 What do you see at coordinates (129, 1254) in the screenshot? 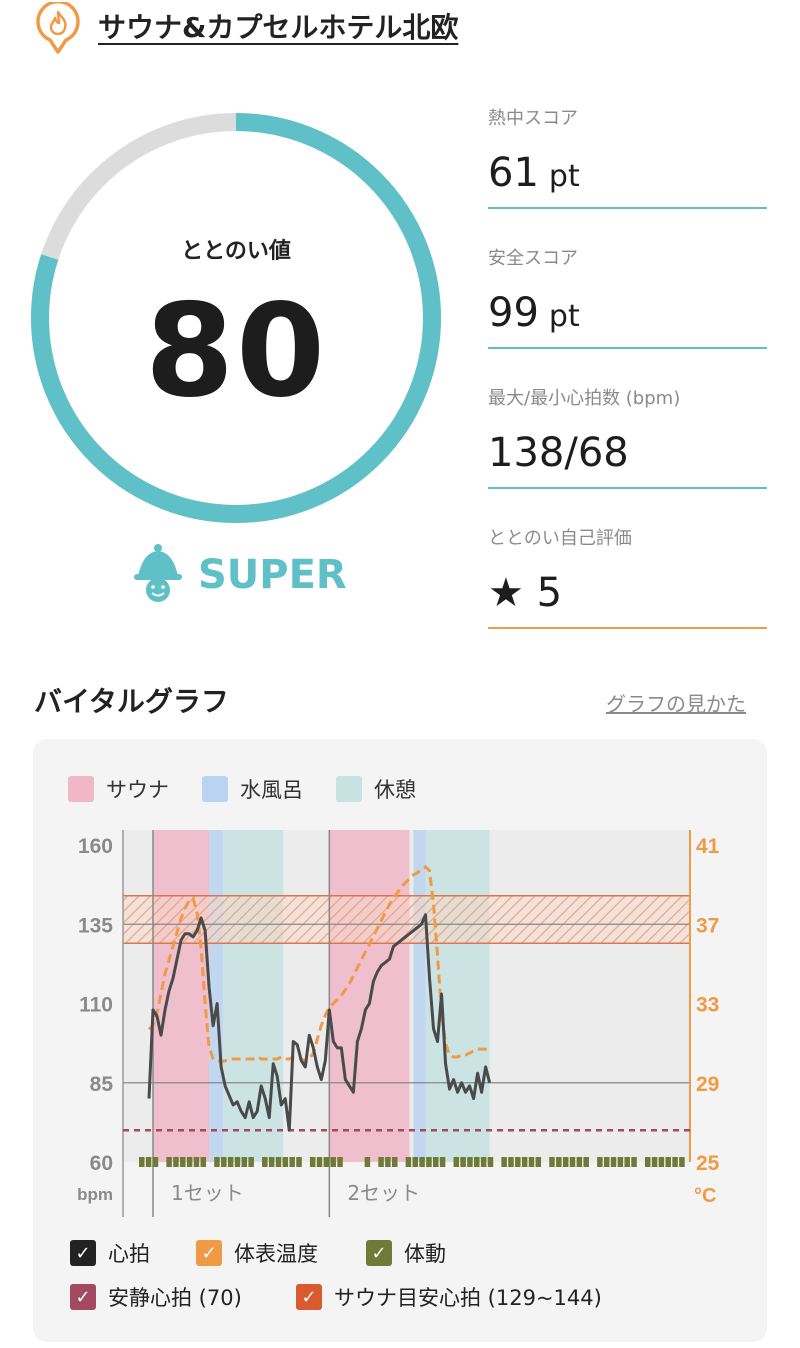
I see `toggle-label: 心拍` at bounding box center [129, 1254].